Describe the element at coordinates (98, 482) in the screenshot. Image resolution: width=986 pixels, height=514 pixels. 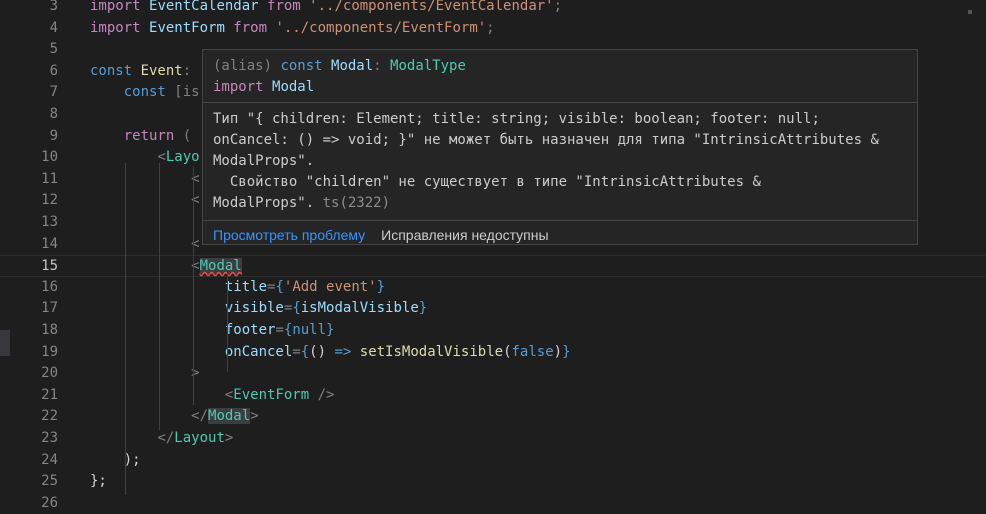
I see `code-text: };` at that location.